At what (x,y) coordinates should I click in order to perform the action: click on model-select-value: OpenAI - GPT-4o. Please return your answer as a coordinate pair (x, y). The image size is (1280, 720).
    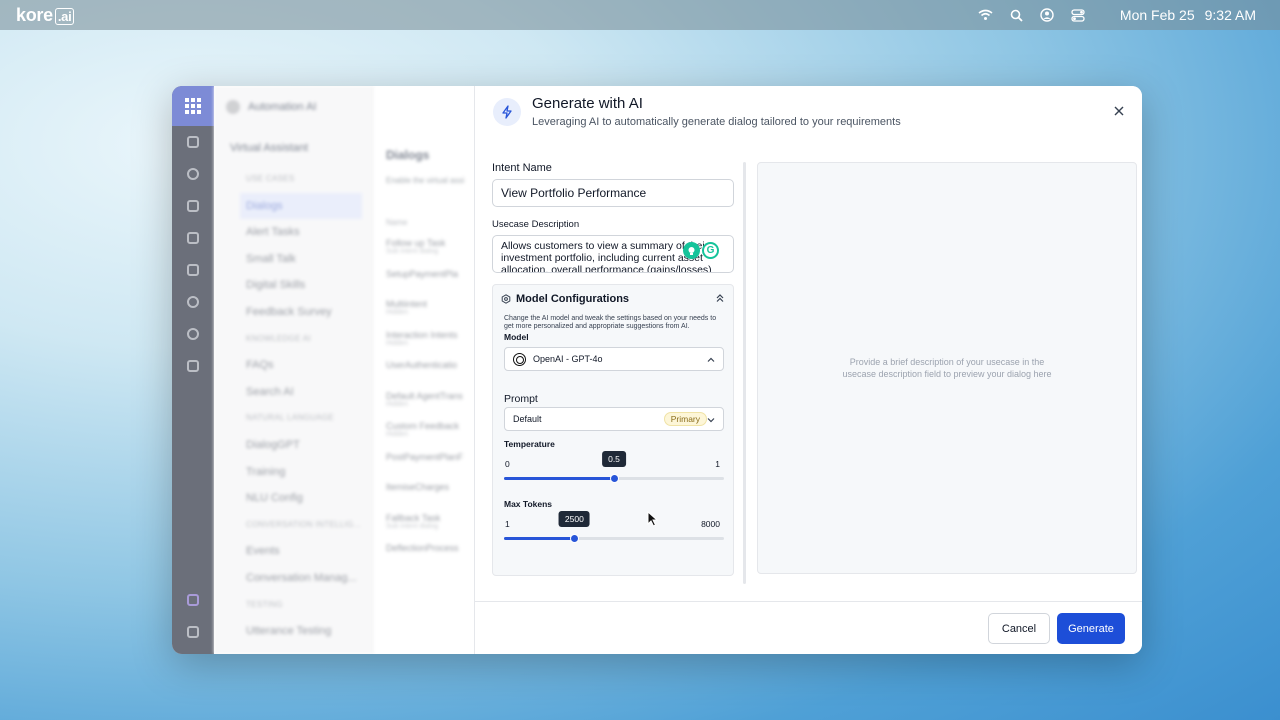
    Looking at the image, I should click on (568, 359).